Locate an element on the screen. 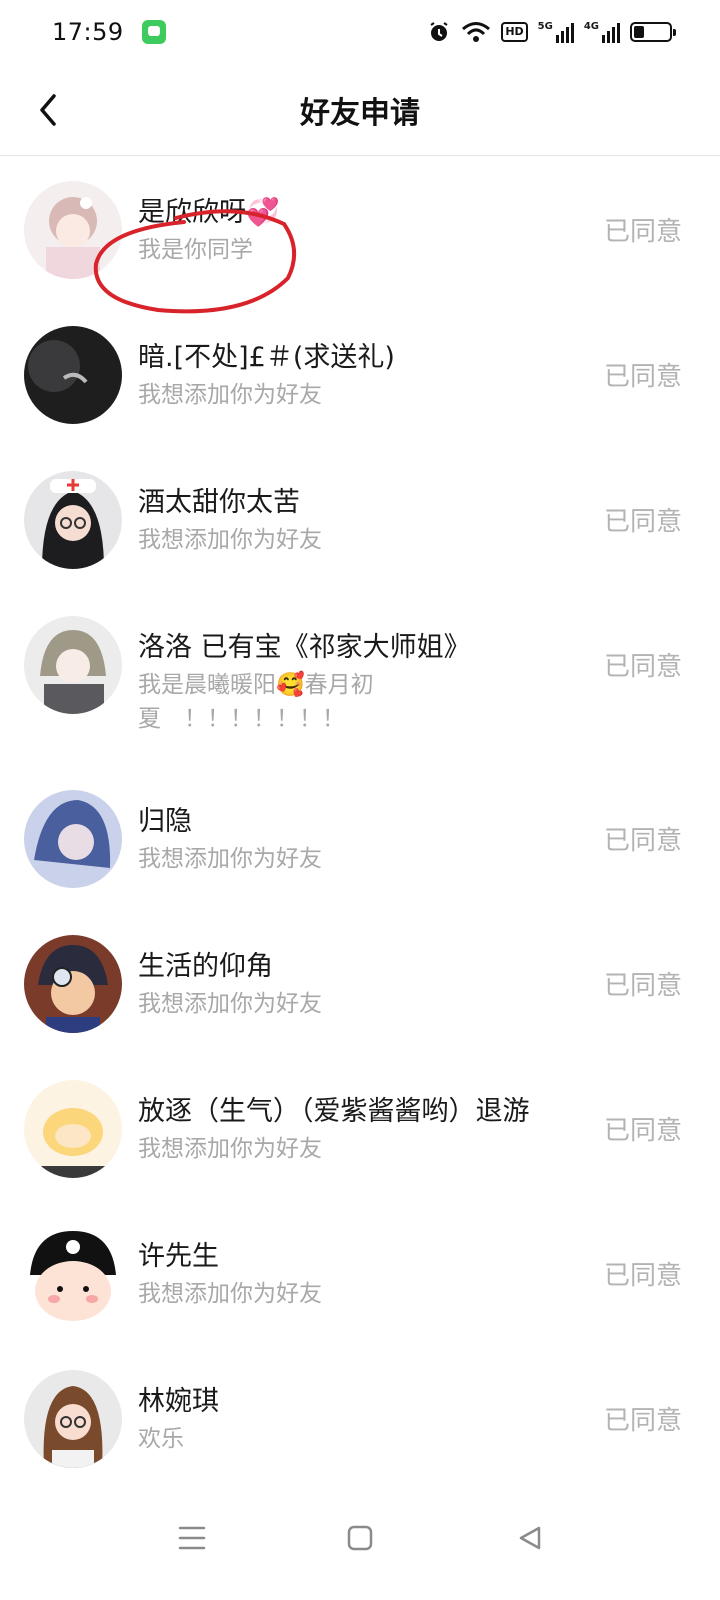 This screenshot has height=1600, width=720. request-name: 暗.[不处]£＃(求送礼) is located at coordinates (266, 357).